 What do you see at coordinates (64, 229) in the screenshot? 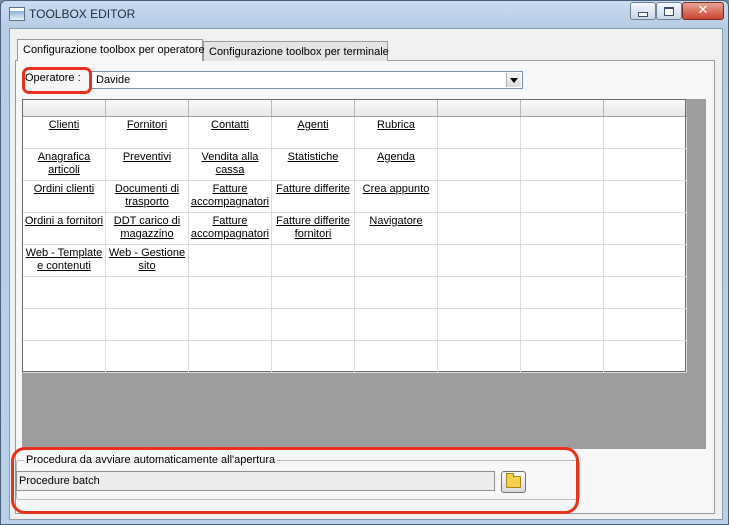
I see `toolbox-cell: Ordini a fornitori` at bounding box center [64, 229].